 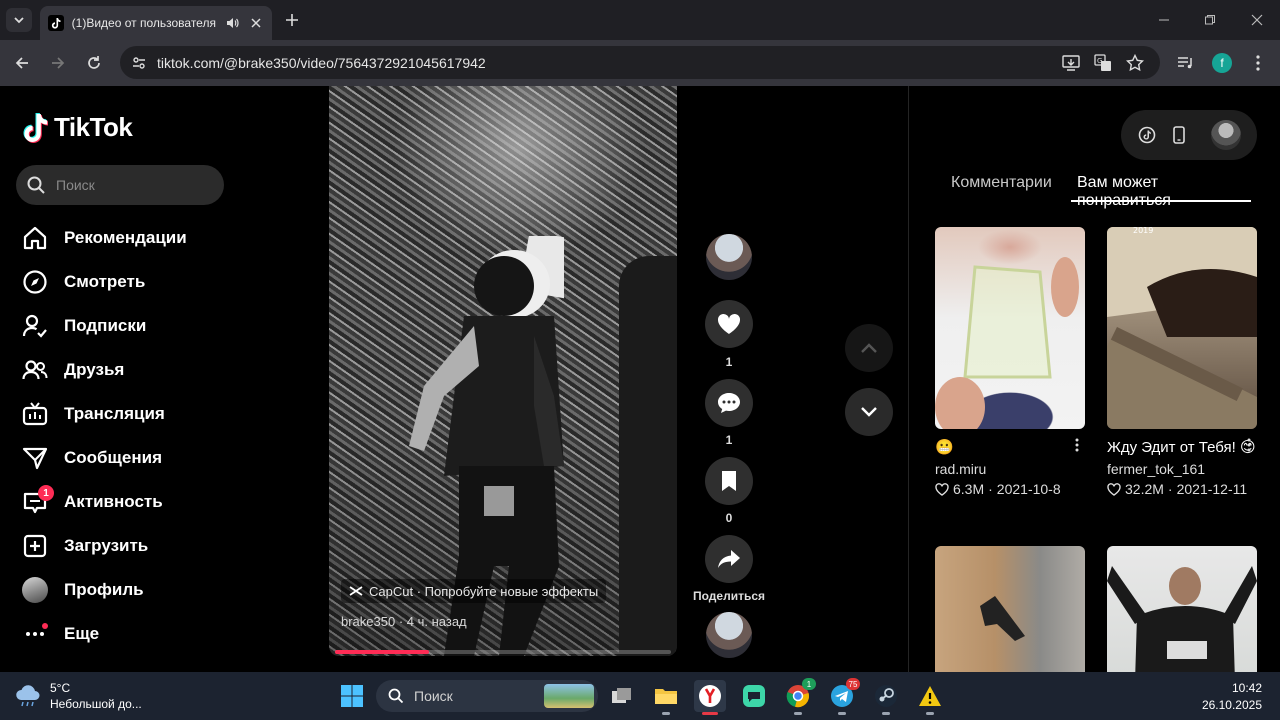 What do you see at coordinates (503, 652) in the screenshot?
I see `video-progress-bar` at bounding box center [503, 652].